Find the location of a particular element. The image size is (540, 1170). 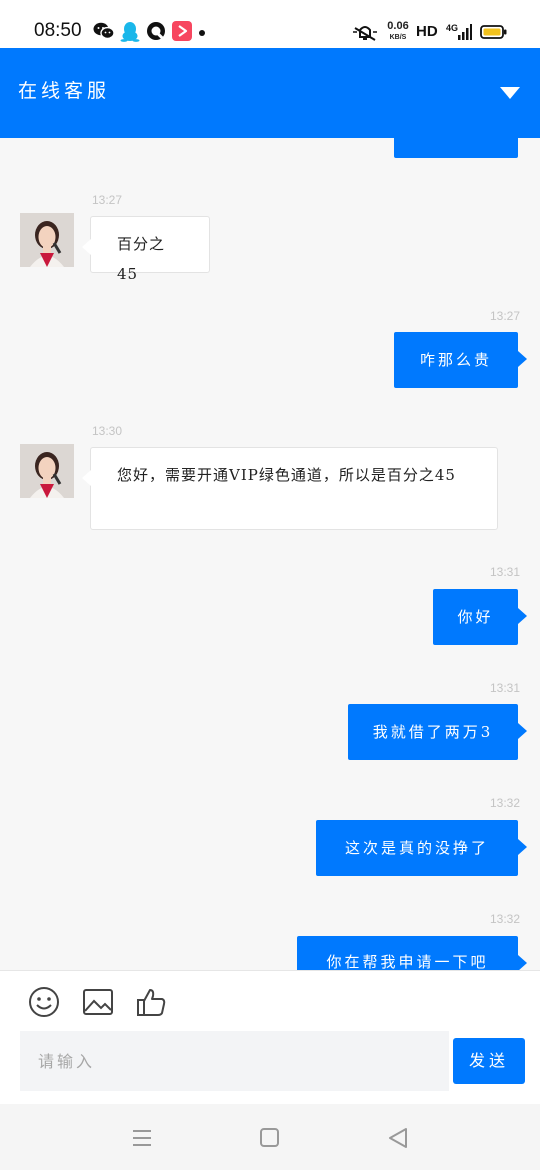

chat-header: 在线客服 is located at coordinates (270, 93).